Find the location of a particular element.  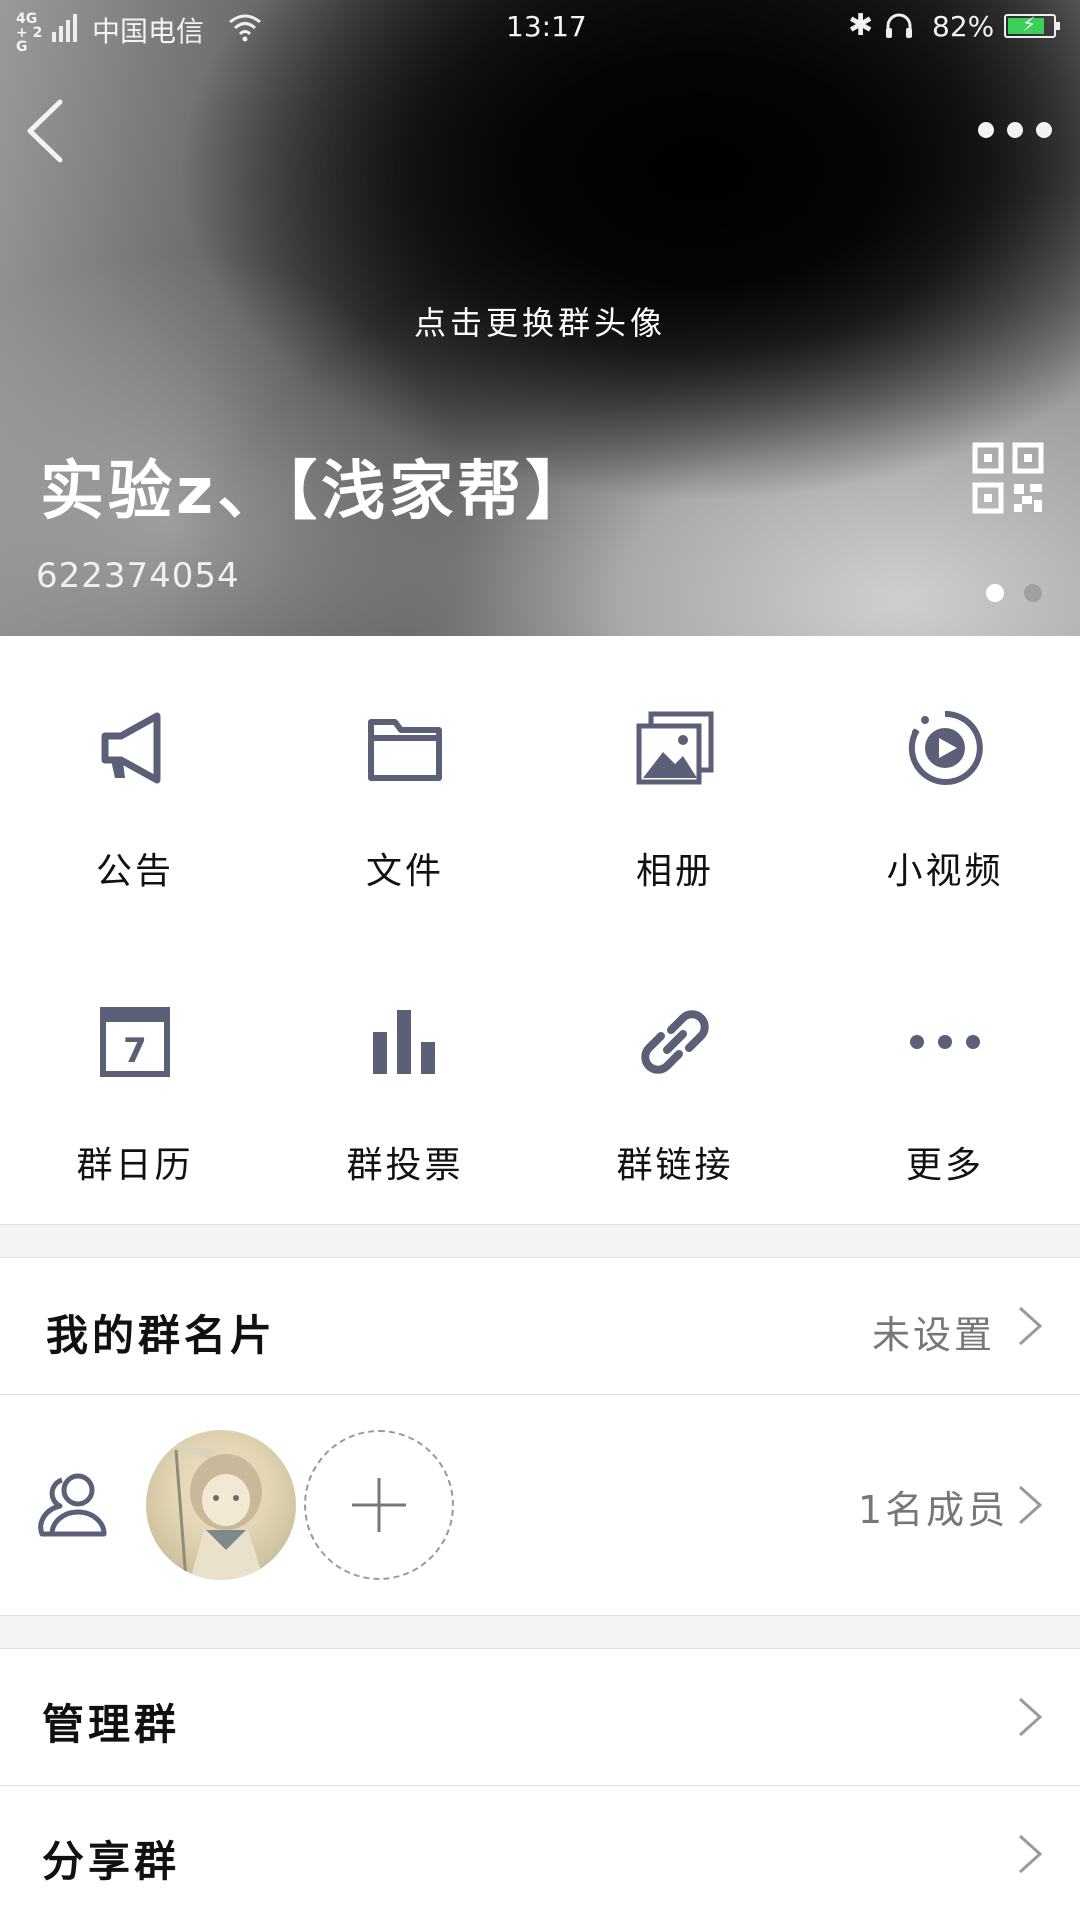

vote-icon is located at coordinates (404, 1042).